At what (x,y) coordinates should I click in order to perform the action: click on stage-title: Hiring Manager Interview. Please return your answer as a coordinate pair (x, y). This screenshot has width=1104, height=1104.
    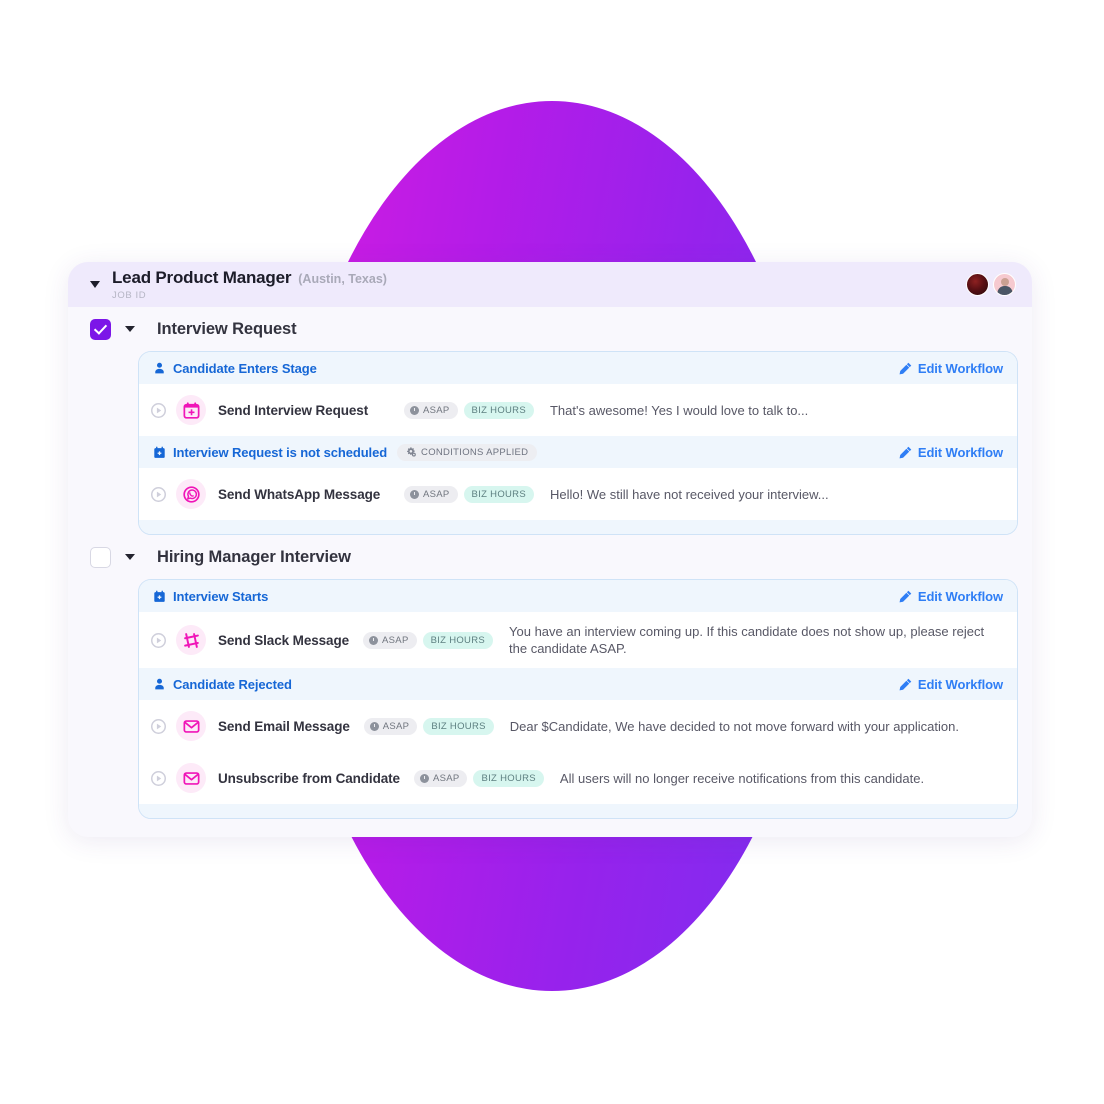
    Looking at the image, I should click on (254, 556).